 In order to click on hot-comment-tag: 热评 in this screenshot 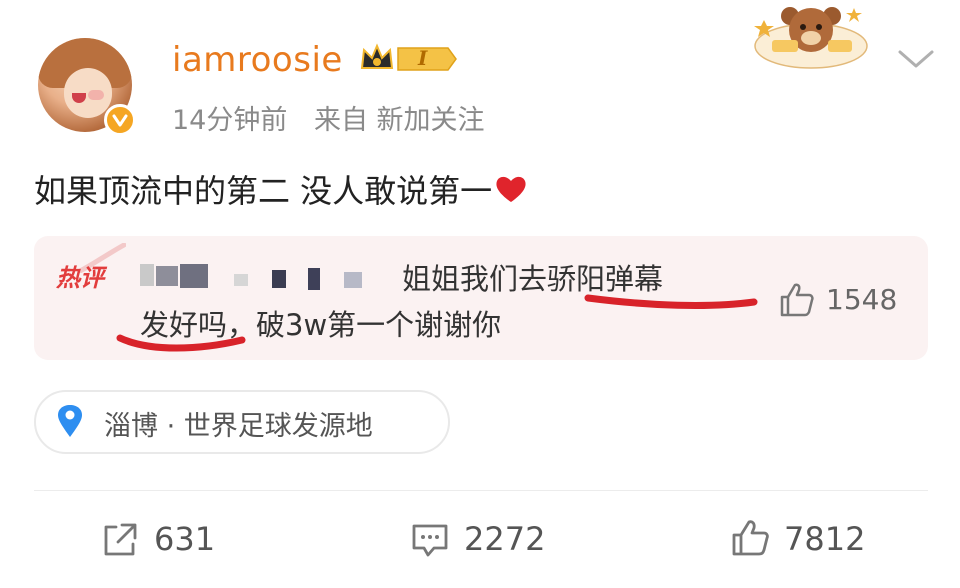, I will do `click(80, 278)`.